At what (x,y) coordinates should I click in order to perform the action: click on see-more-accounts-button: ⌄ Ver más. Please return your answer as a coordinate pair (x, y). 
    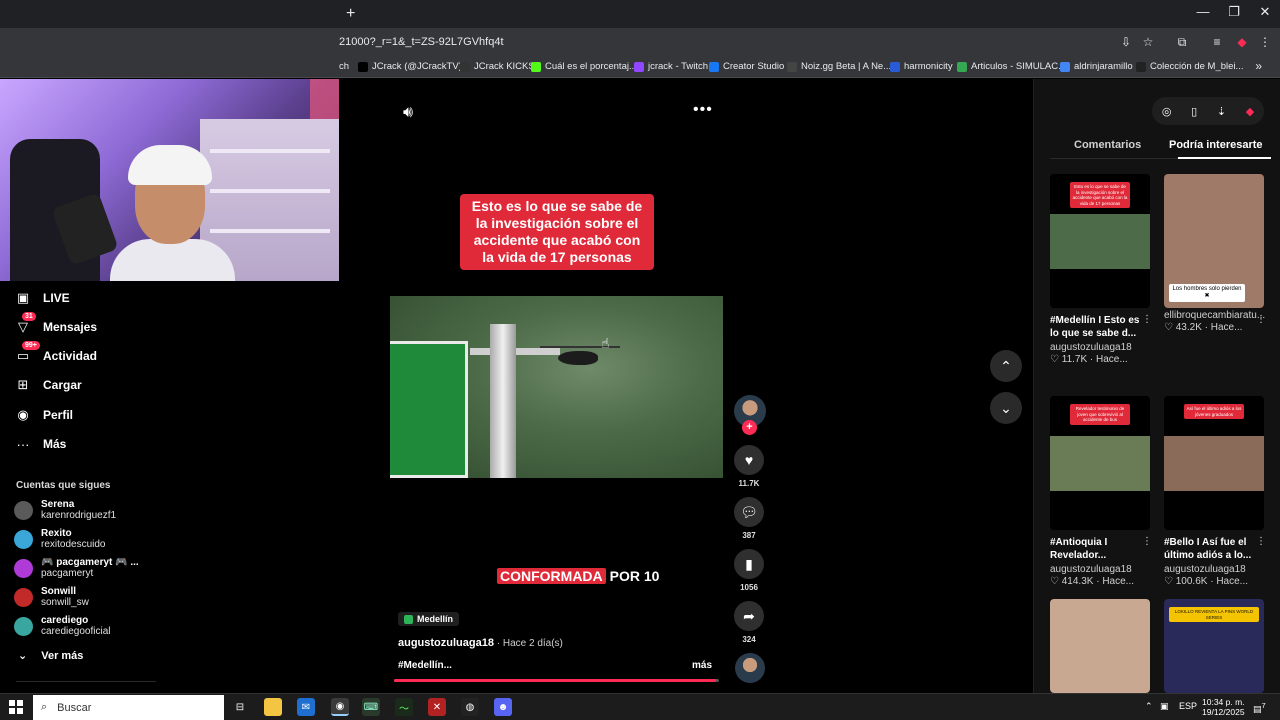
    Looking at the image, I should click on (50, 656).